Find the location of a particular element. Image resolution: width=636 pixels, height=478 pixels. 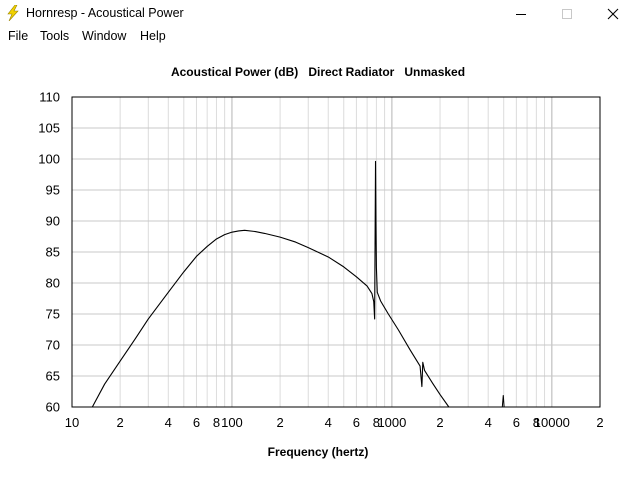

y-tick-label: 80 is located at coordinates (53, 283).